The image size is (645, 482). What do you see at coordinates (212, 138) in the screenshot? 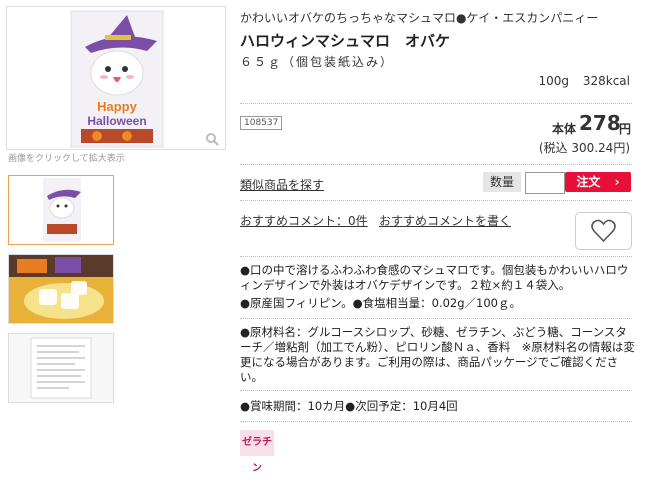
I see `zoom-icon` at bounding box center [212, 138].